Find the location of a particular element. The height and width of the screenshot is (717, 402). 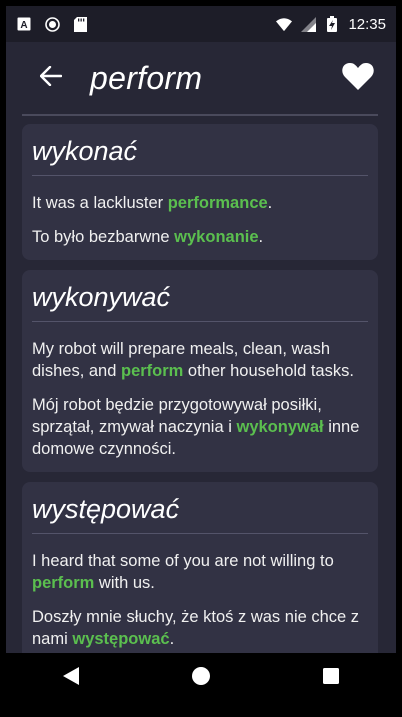

recents-square-icon is located at coordinates (331, 678).